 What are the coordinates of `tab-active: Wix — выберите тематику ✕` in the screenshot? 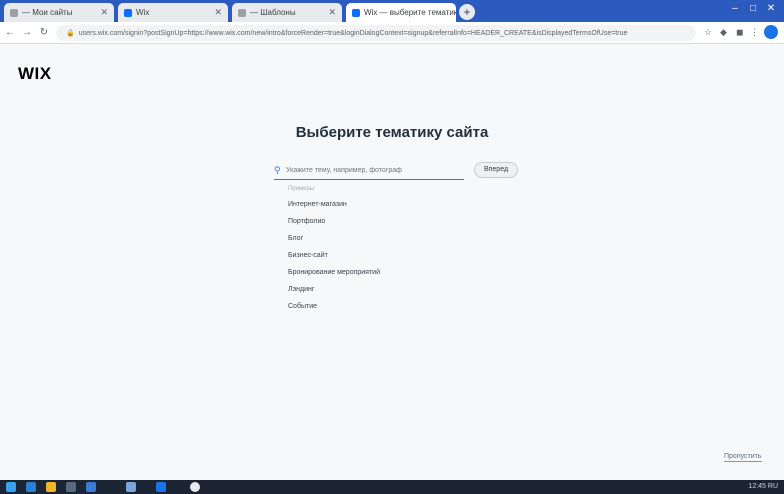 It's located at (401, 12).